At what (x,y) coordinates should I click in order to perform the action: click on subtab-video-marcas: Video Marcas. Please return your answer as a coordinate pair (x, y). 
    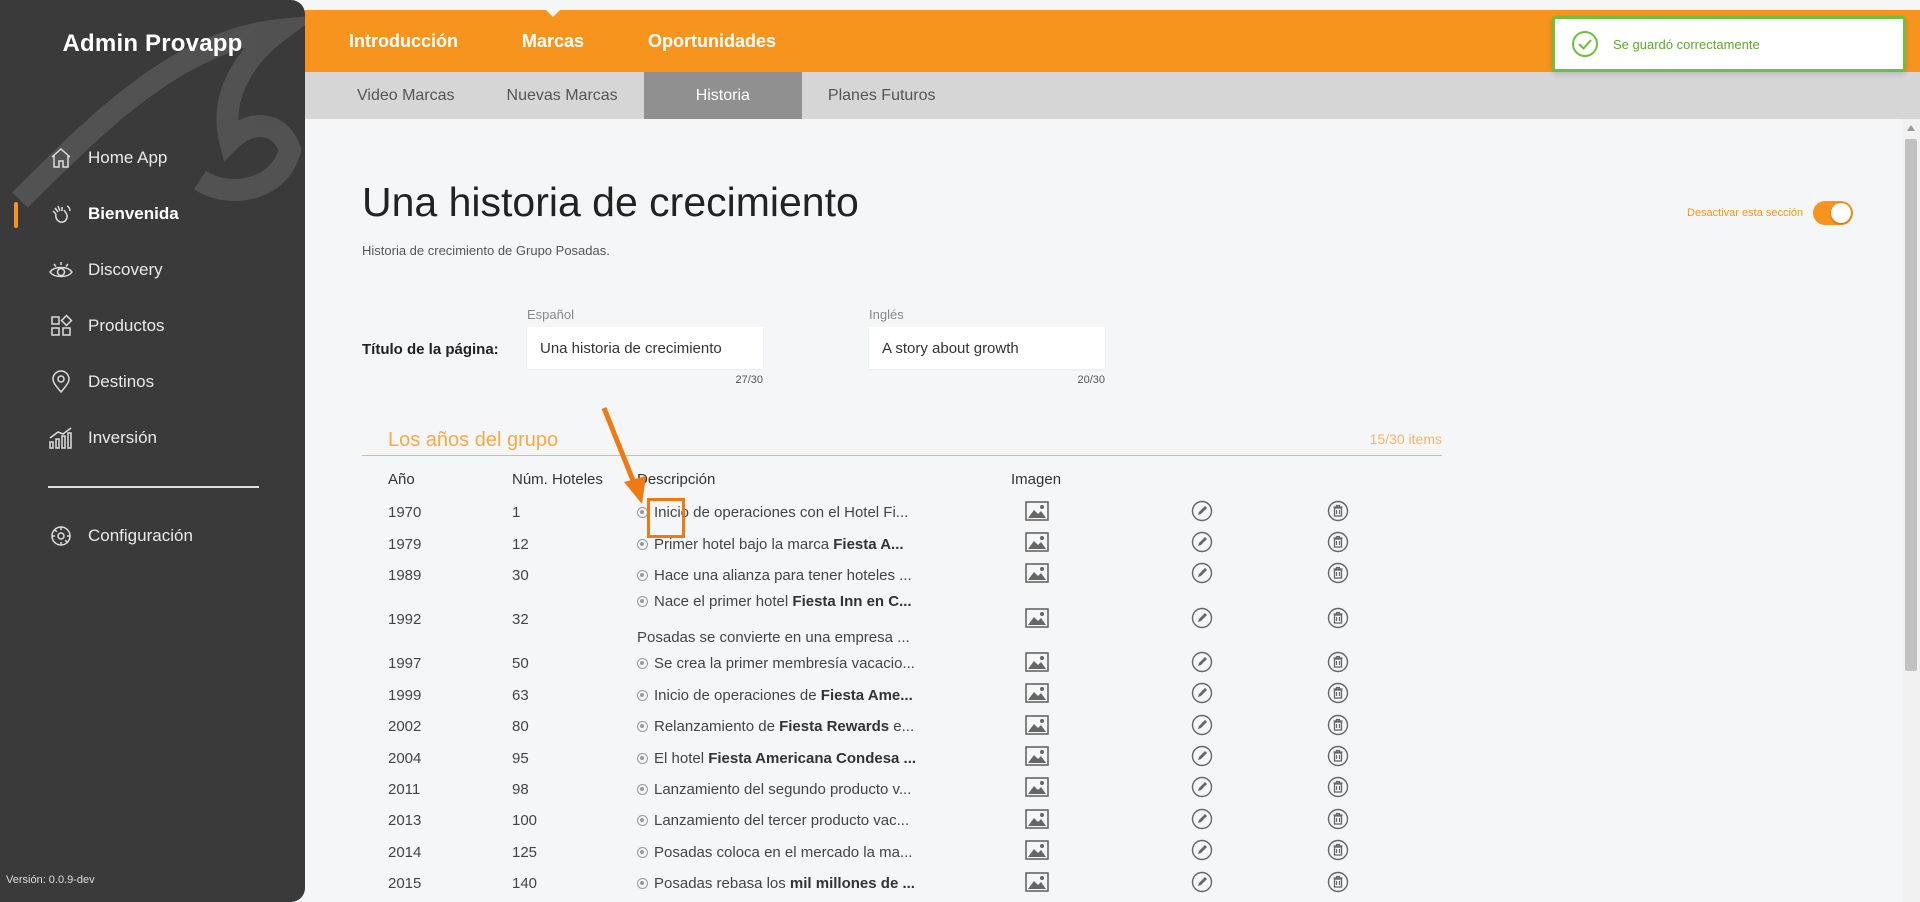
    Looking at the image, I should click on (393, 95).